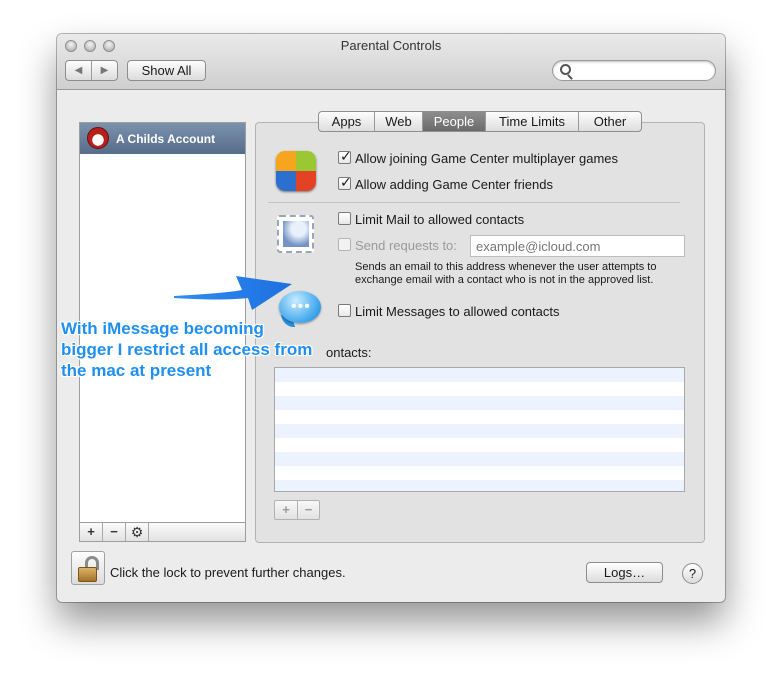 The height and width of the screenshot is (682, 782). Describe the element at coordinates (162, 328) in the screenshot. I see `annotation-line-1: With iMessage becoming` at that location.